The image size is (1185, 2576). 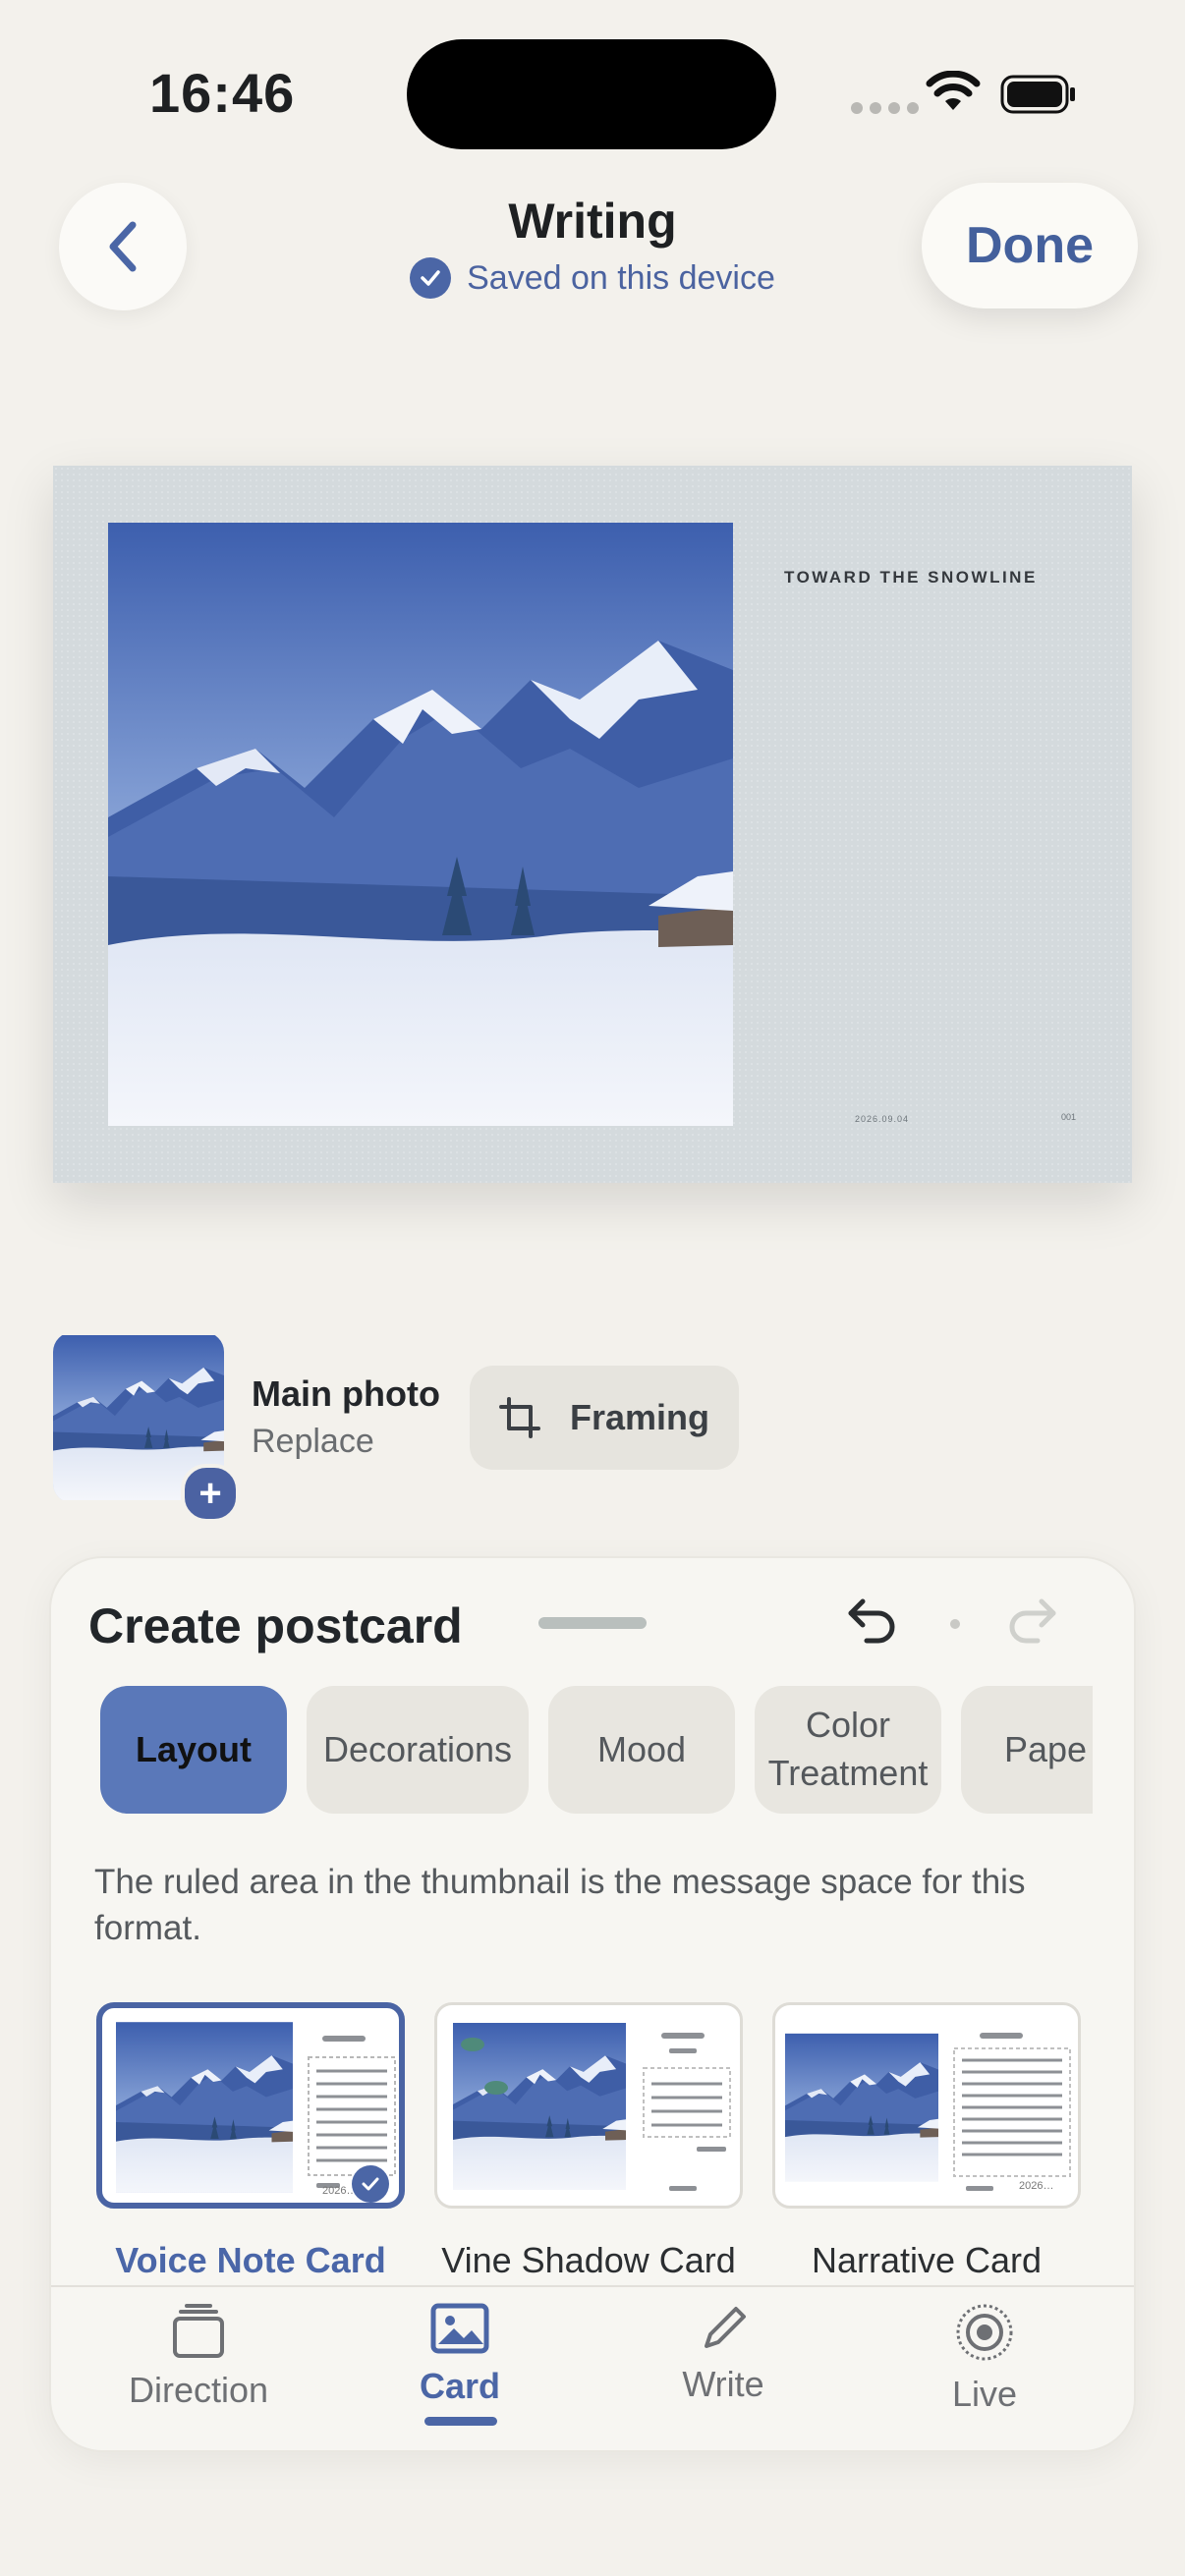 I want to click on nav-direction: Direction, so click(x=199, y=2357).